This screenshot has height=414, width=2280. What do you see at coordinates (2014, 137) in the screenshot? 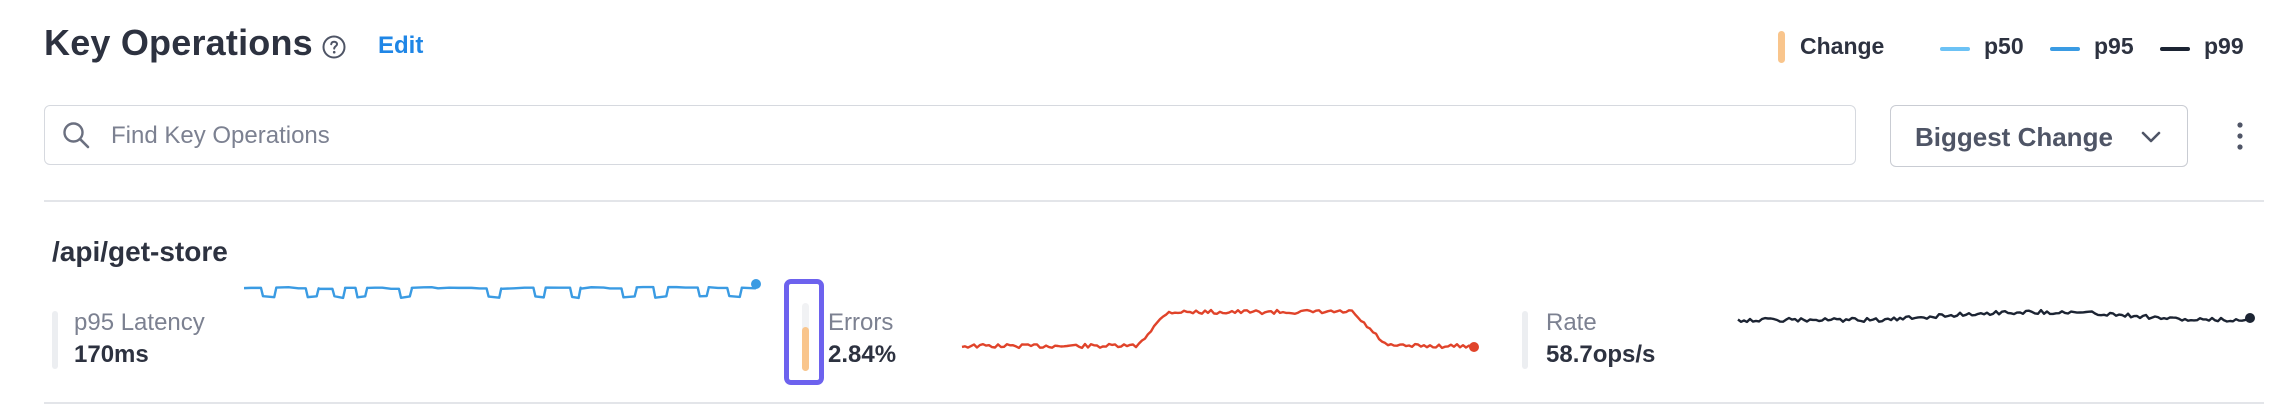
I see `sort-dropdown-label: Biggest Change` at bounding box center [2014, 137].